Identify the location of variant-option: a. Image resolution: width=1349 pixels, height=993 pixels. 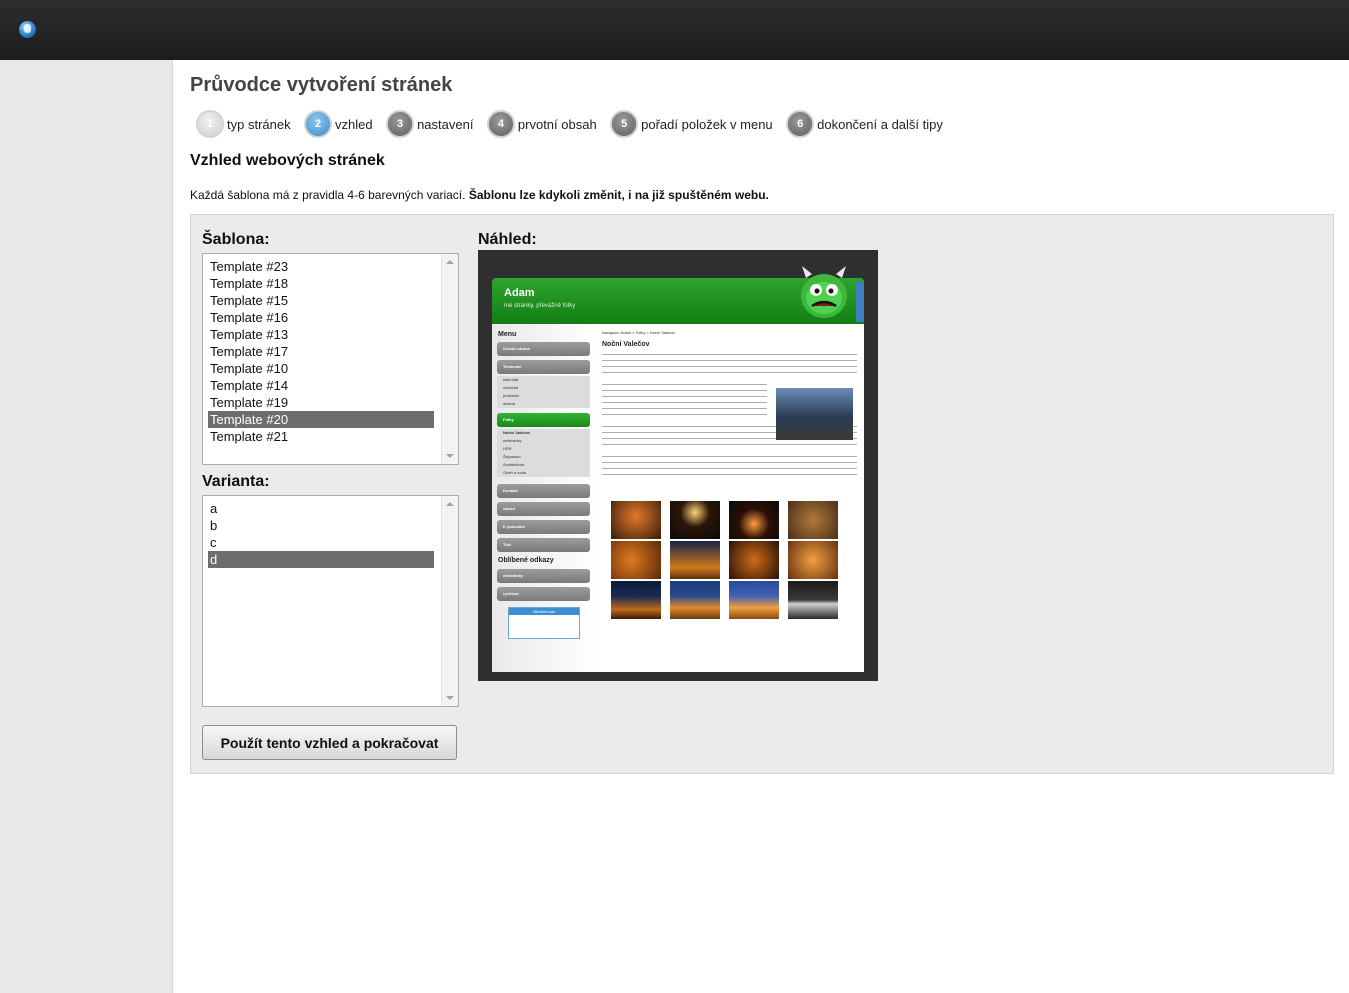
(321, 508).